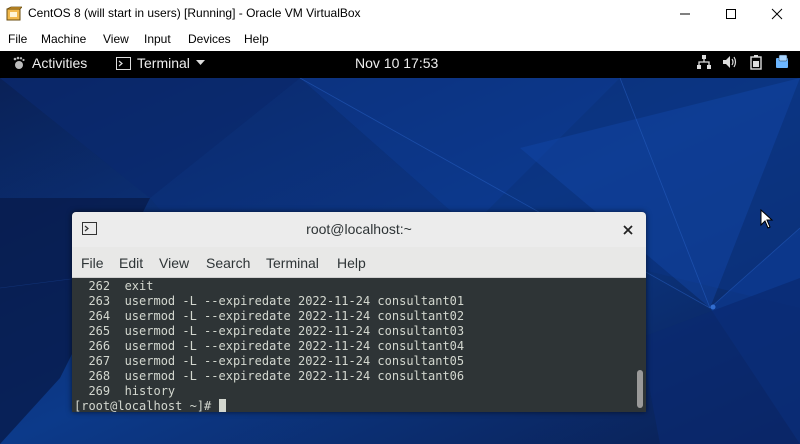 The width and height of the screenshot is (800, 444). Describe the element at coordinates (628, 230) in the screenshot. I see `terminal-close-icon` at that location.